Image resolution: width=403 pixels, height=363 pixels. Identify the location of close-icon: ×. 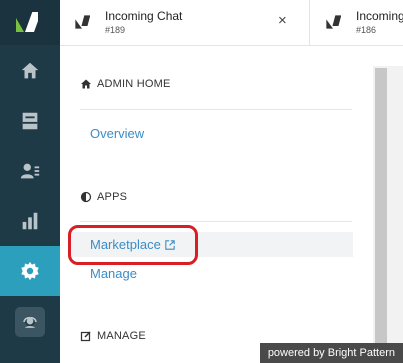
(282, 20).